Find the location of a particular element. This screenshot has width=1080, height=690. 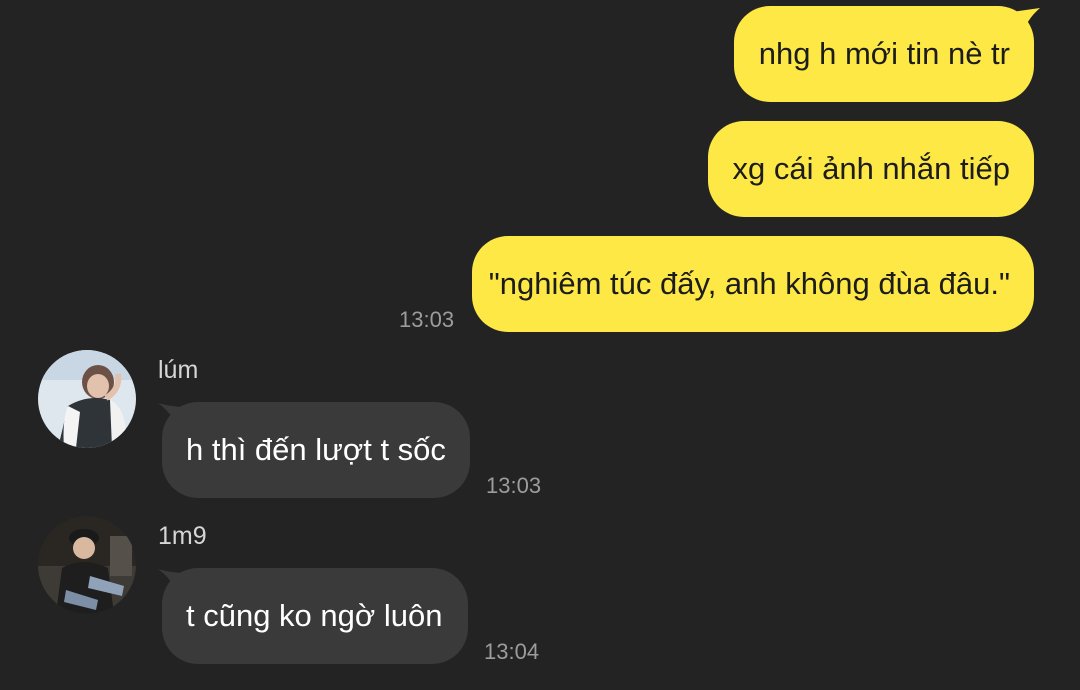

message-timestamp: 13:04 is located at coordinates (512, 651).